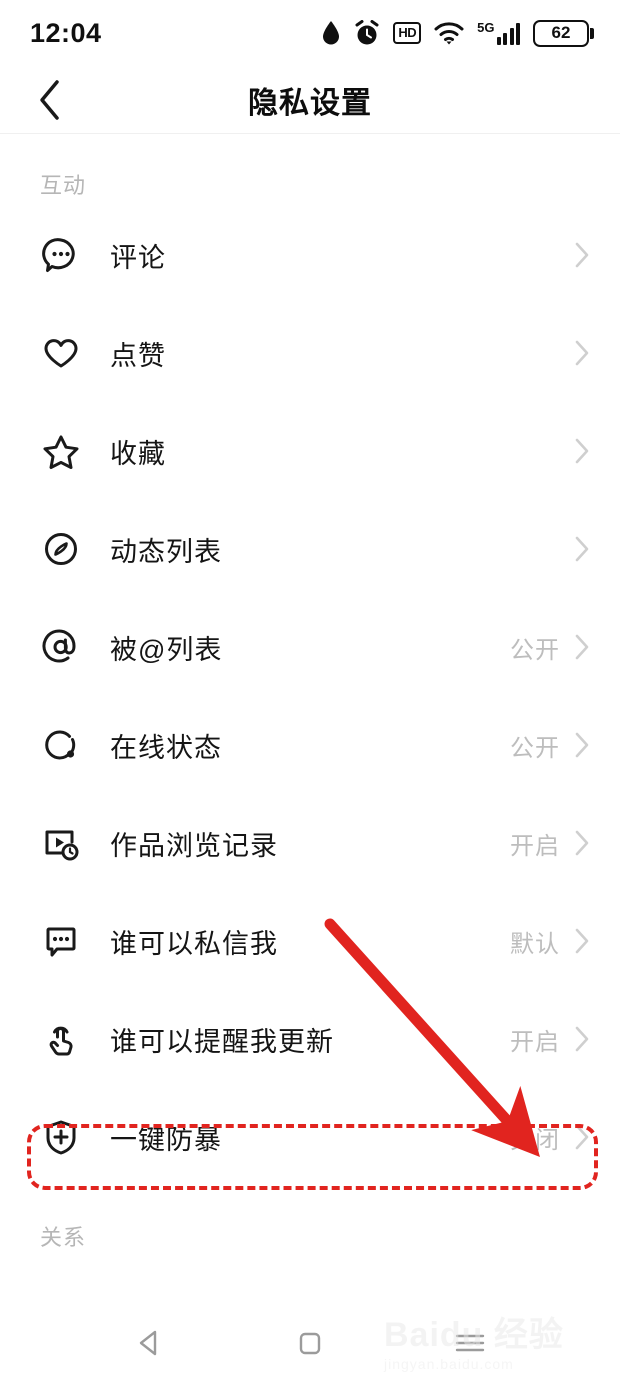 The height and width of the screenshot is (1386, 620). I want to click on list-item-label: 收藏, so click(138, 453).